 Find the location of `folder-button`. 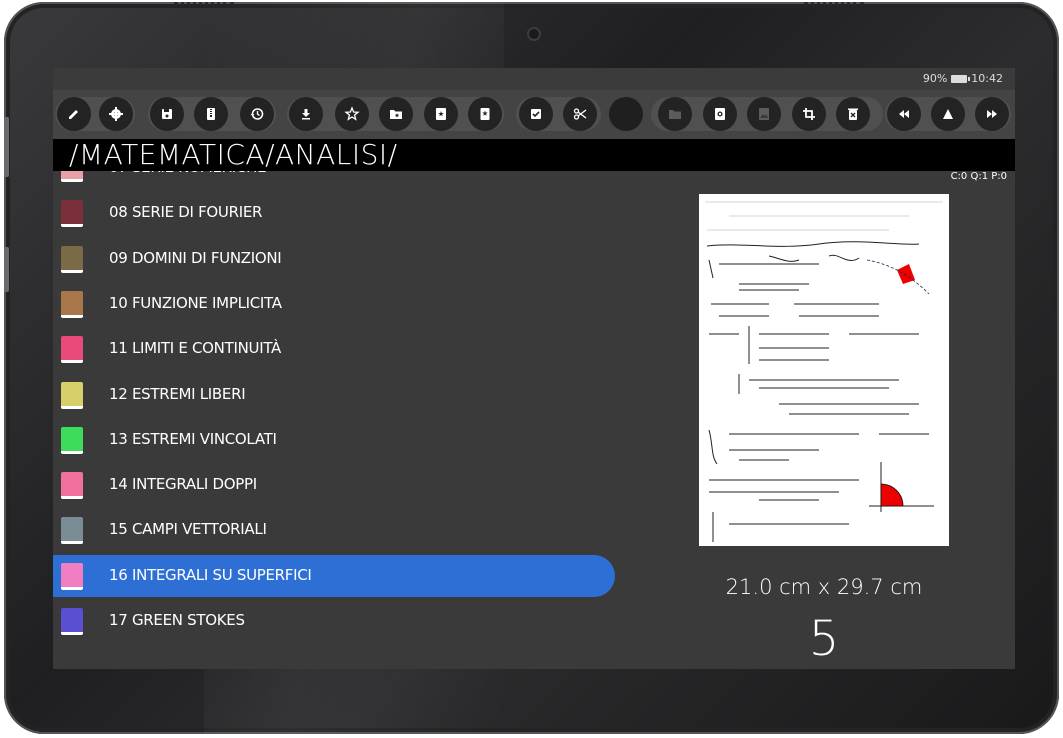

folder-button is located at coordinates (675, 114).